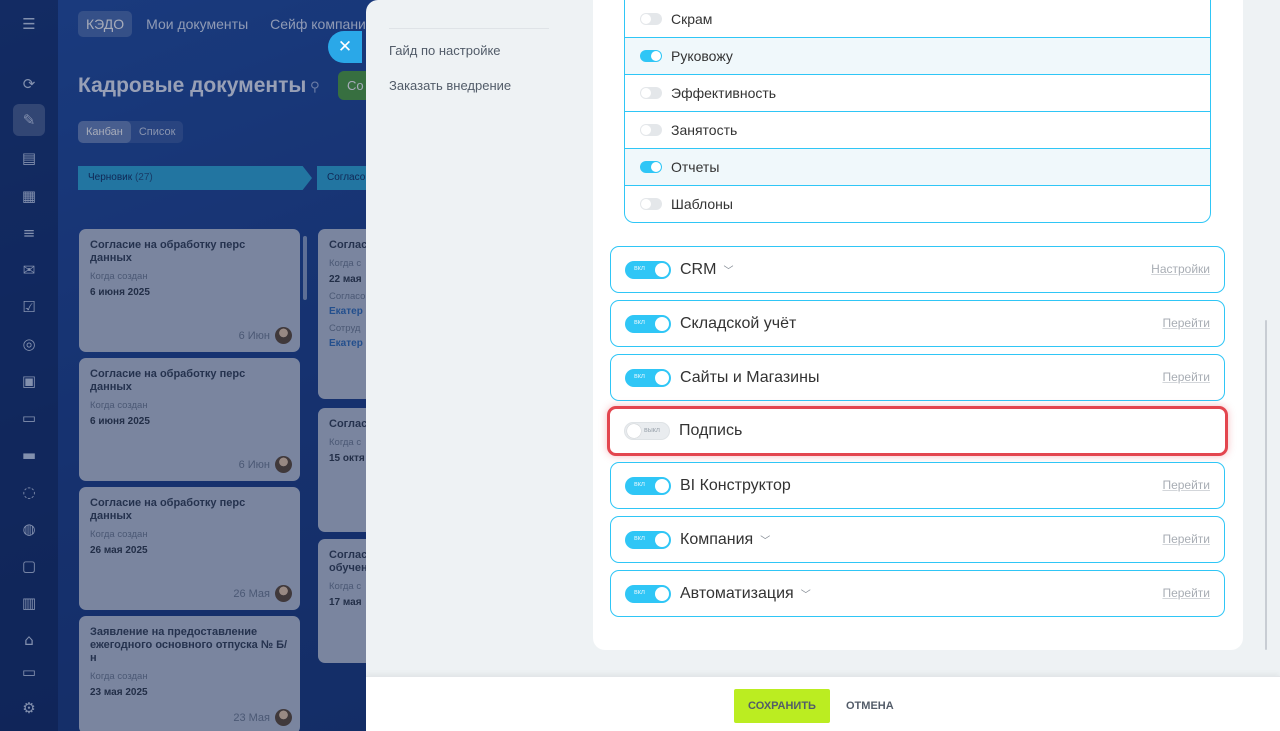 This screenshot has width=1280, height=731. I want to click on sub-module-item: Отчеты, so click(917, 166).